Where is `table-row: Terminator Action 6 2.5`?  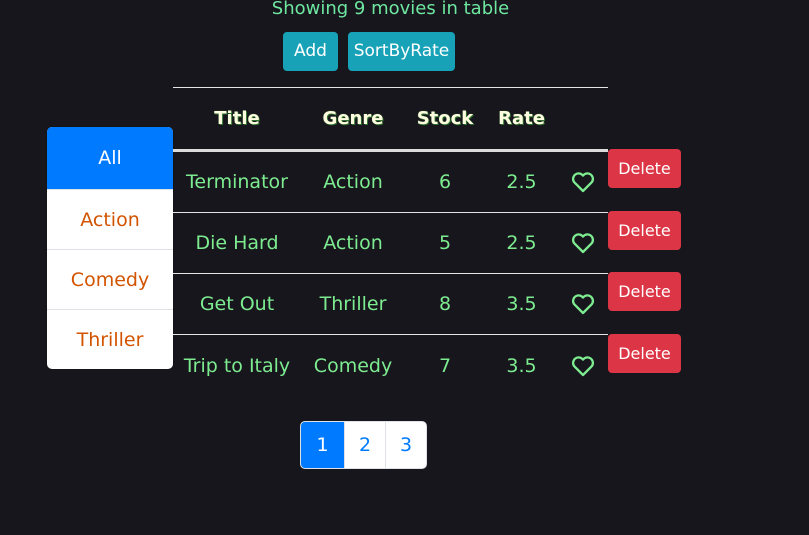 table-row: Terminator Action 6 2.5 is located at coordinates (390, 182).